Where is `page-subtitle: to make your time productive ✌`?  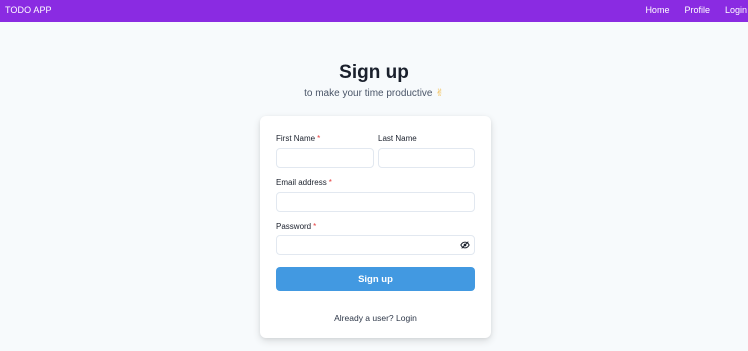
page-subtitle: to make your time productive ✌ is located at coordinates (374, 93).